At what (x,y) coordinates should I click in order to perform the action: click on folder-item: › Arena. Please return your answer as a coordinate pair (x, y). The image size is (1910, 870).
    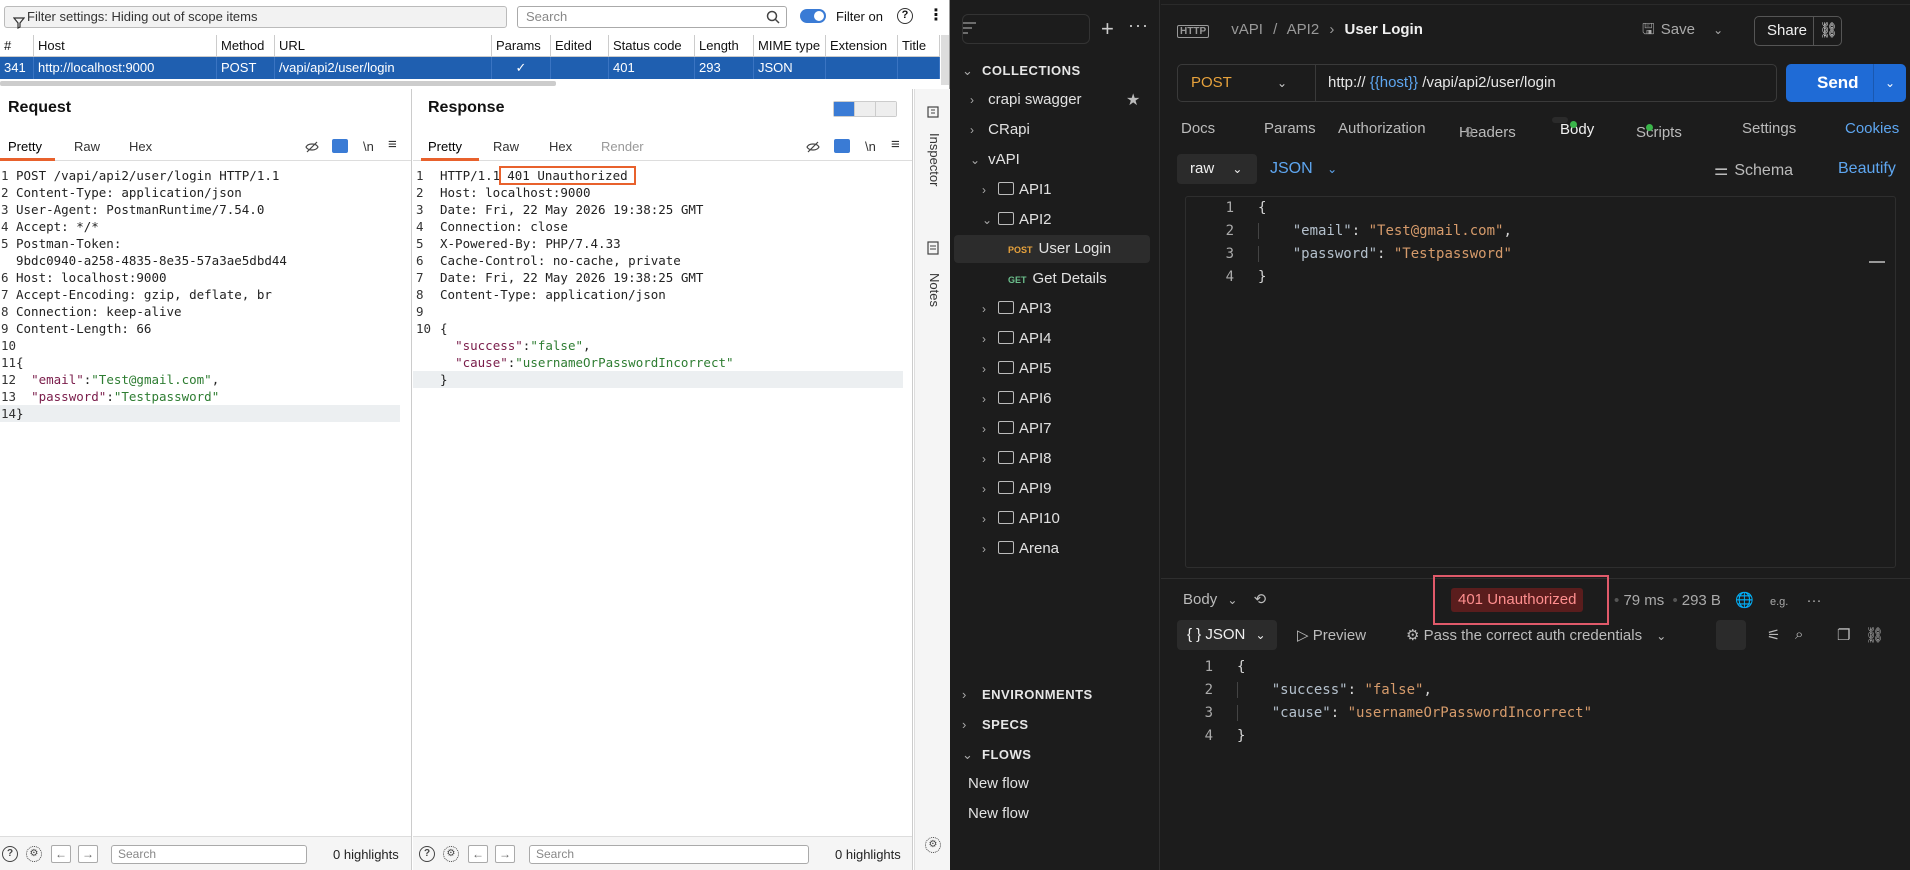
    Looking at the image, I should click on (1020, 549).